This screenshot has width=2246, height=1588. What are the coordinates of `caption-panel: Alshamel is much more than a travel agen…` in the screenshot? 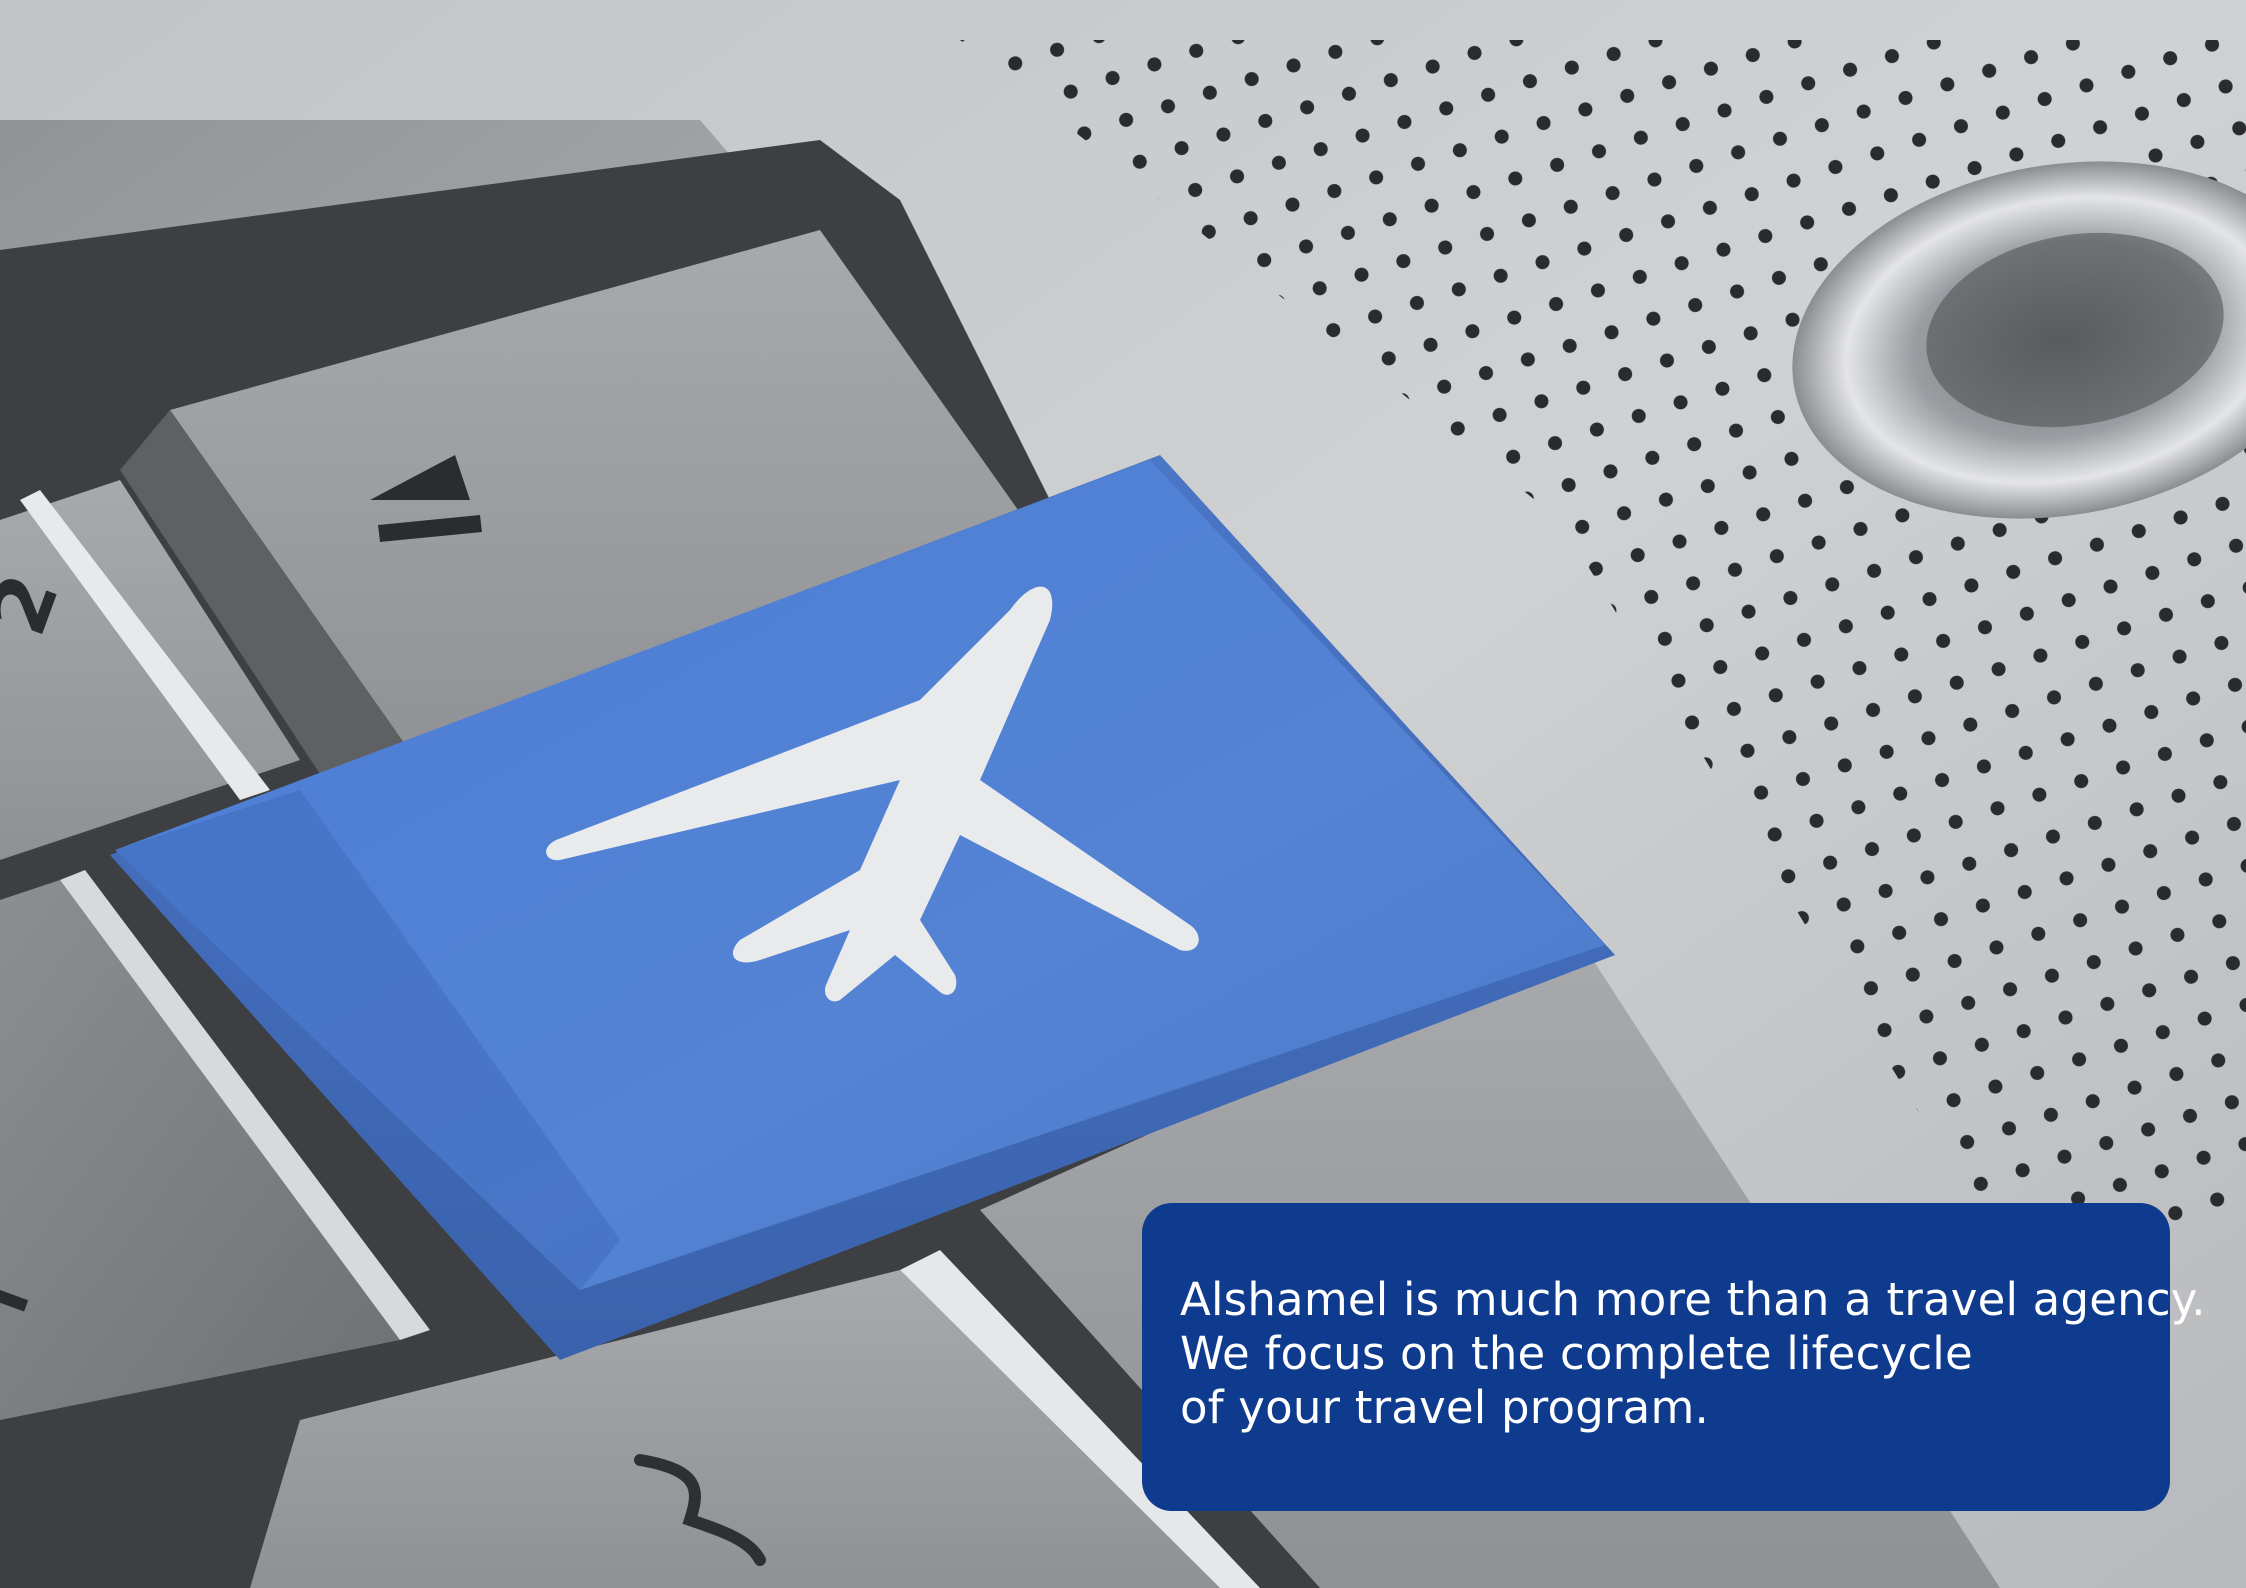 It's located at (1674, 1357).